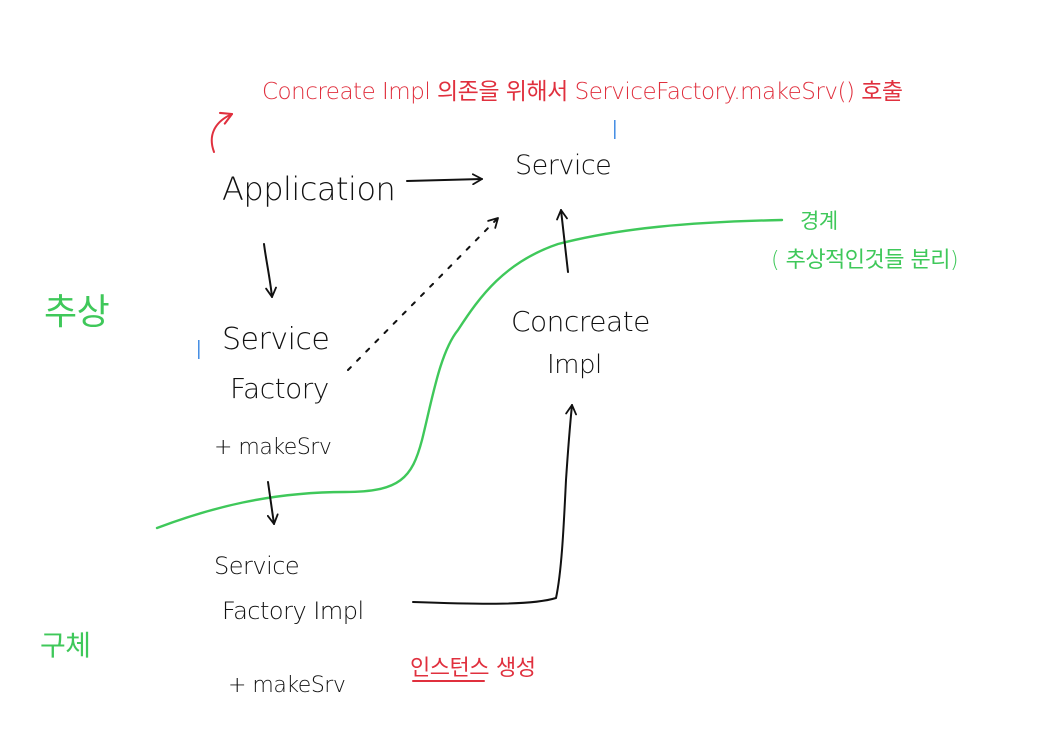 This screenshot has width=1049, height=751. I want to click on interface-marker-service-factory: I, so click(199, 351).